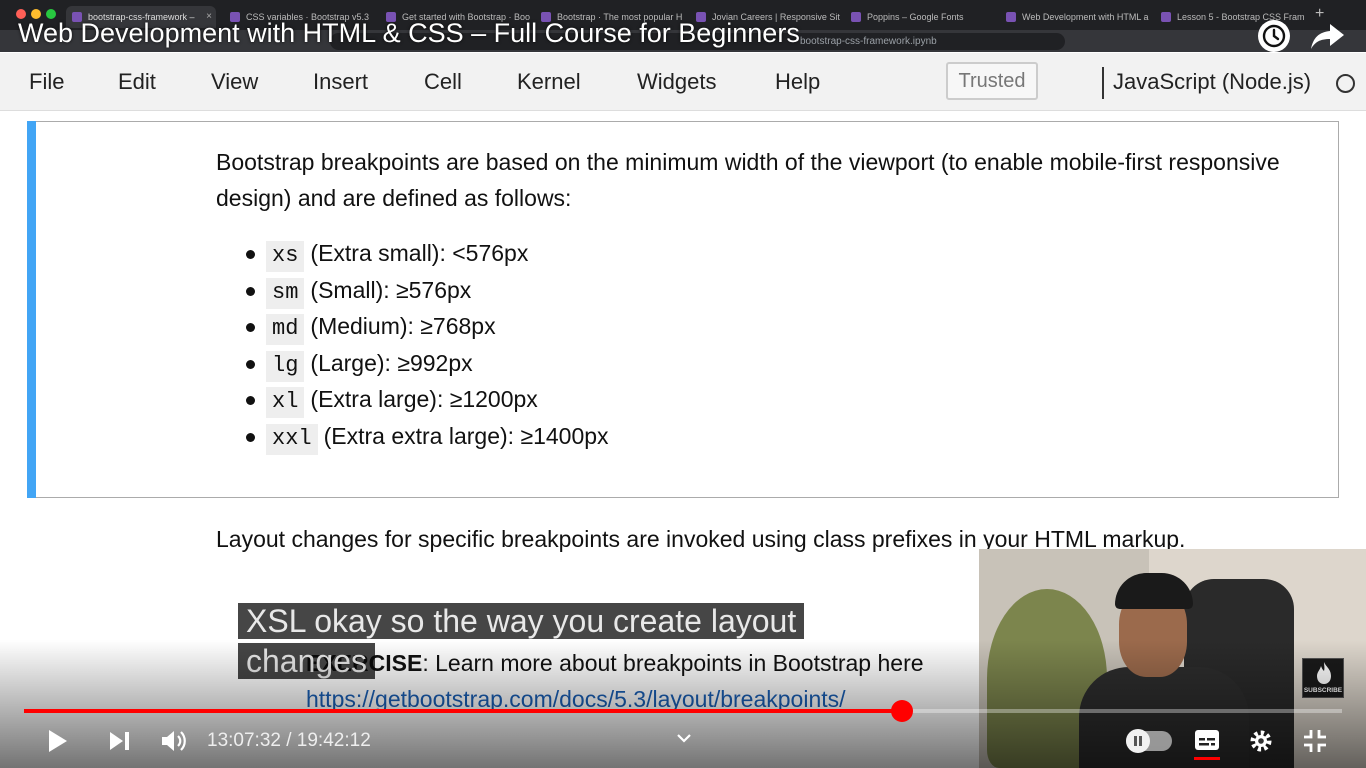 This screenshot has height=768, width=1366. I want to click on settings-button, so click(1261, 743).